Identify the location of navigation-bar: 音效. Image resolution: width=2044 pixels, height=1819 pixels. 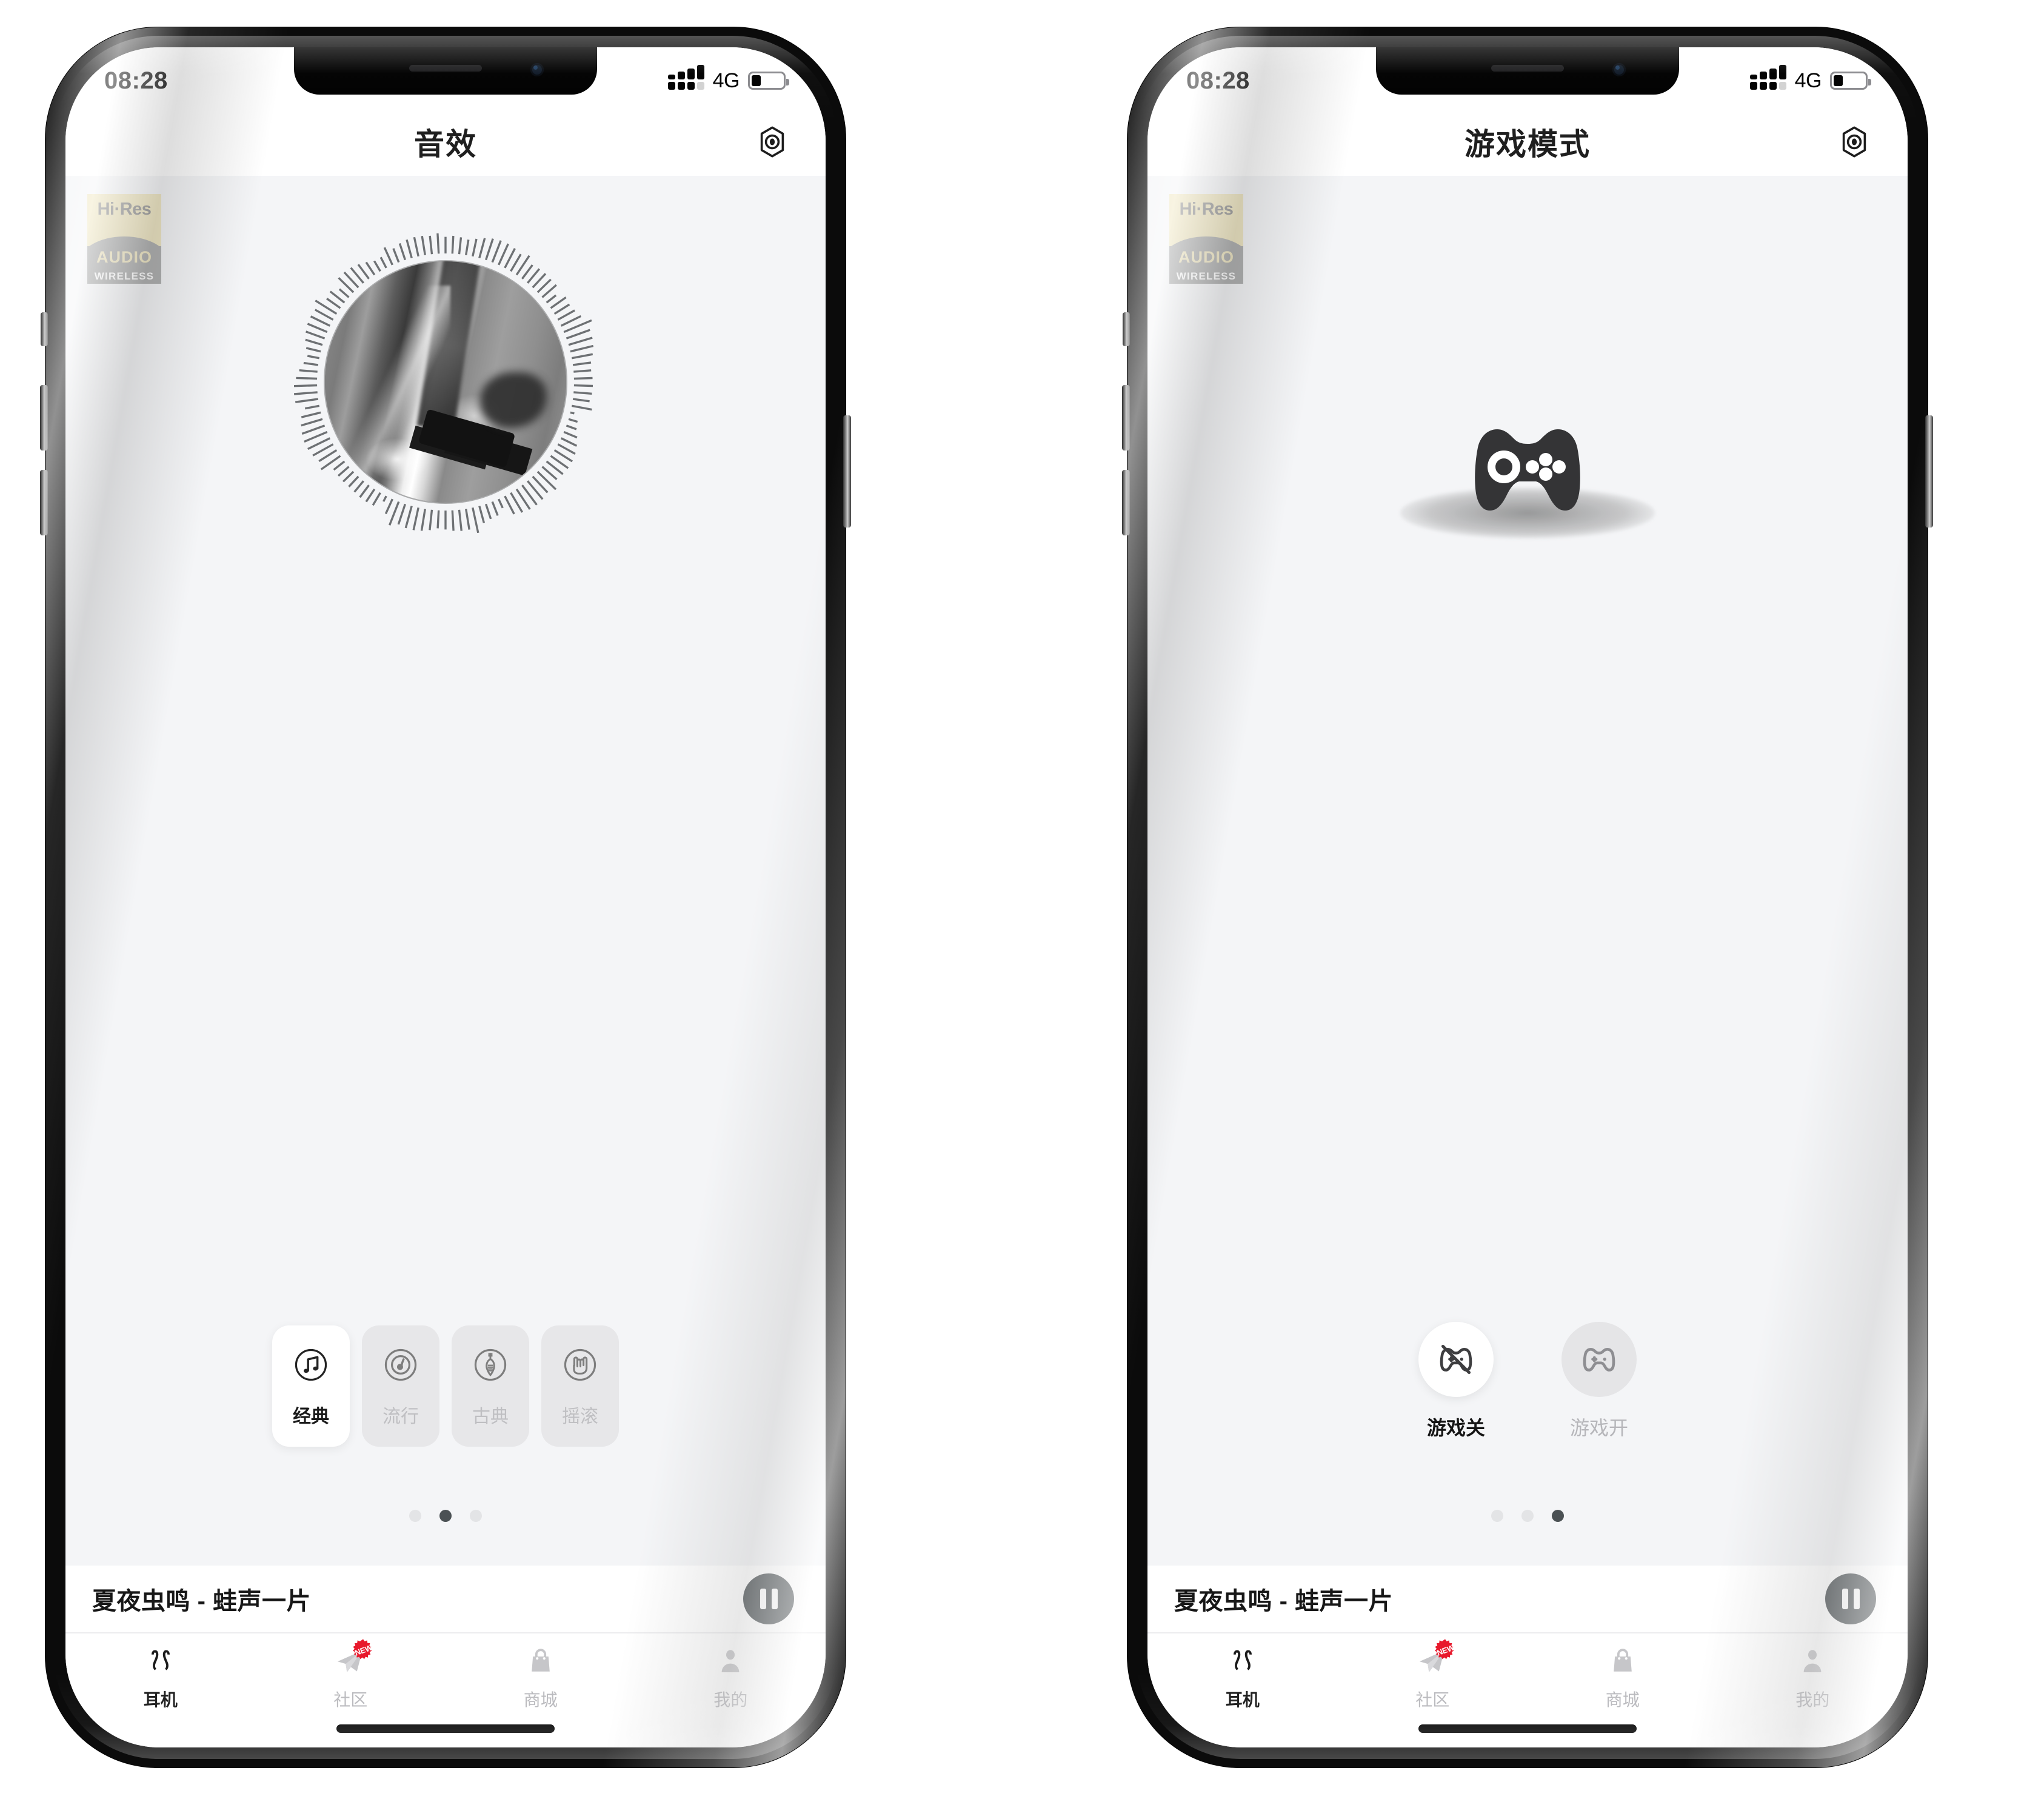
(446, 142).